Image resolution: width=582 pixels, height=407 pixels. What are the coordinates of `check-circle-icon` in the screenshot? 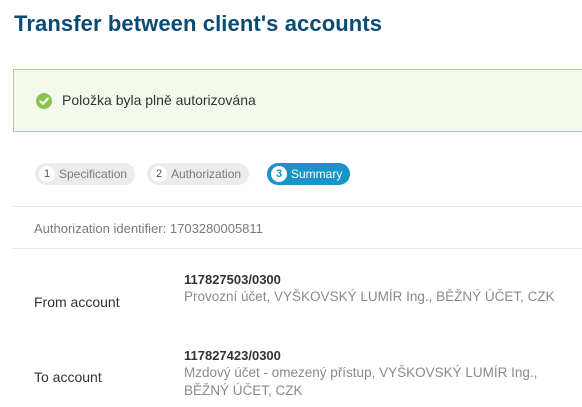 It's located at (44, 101).